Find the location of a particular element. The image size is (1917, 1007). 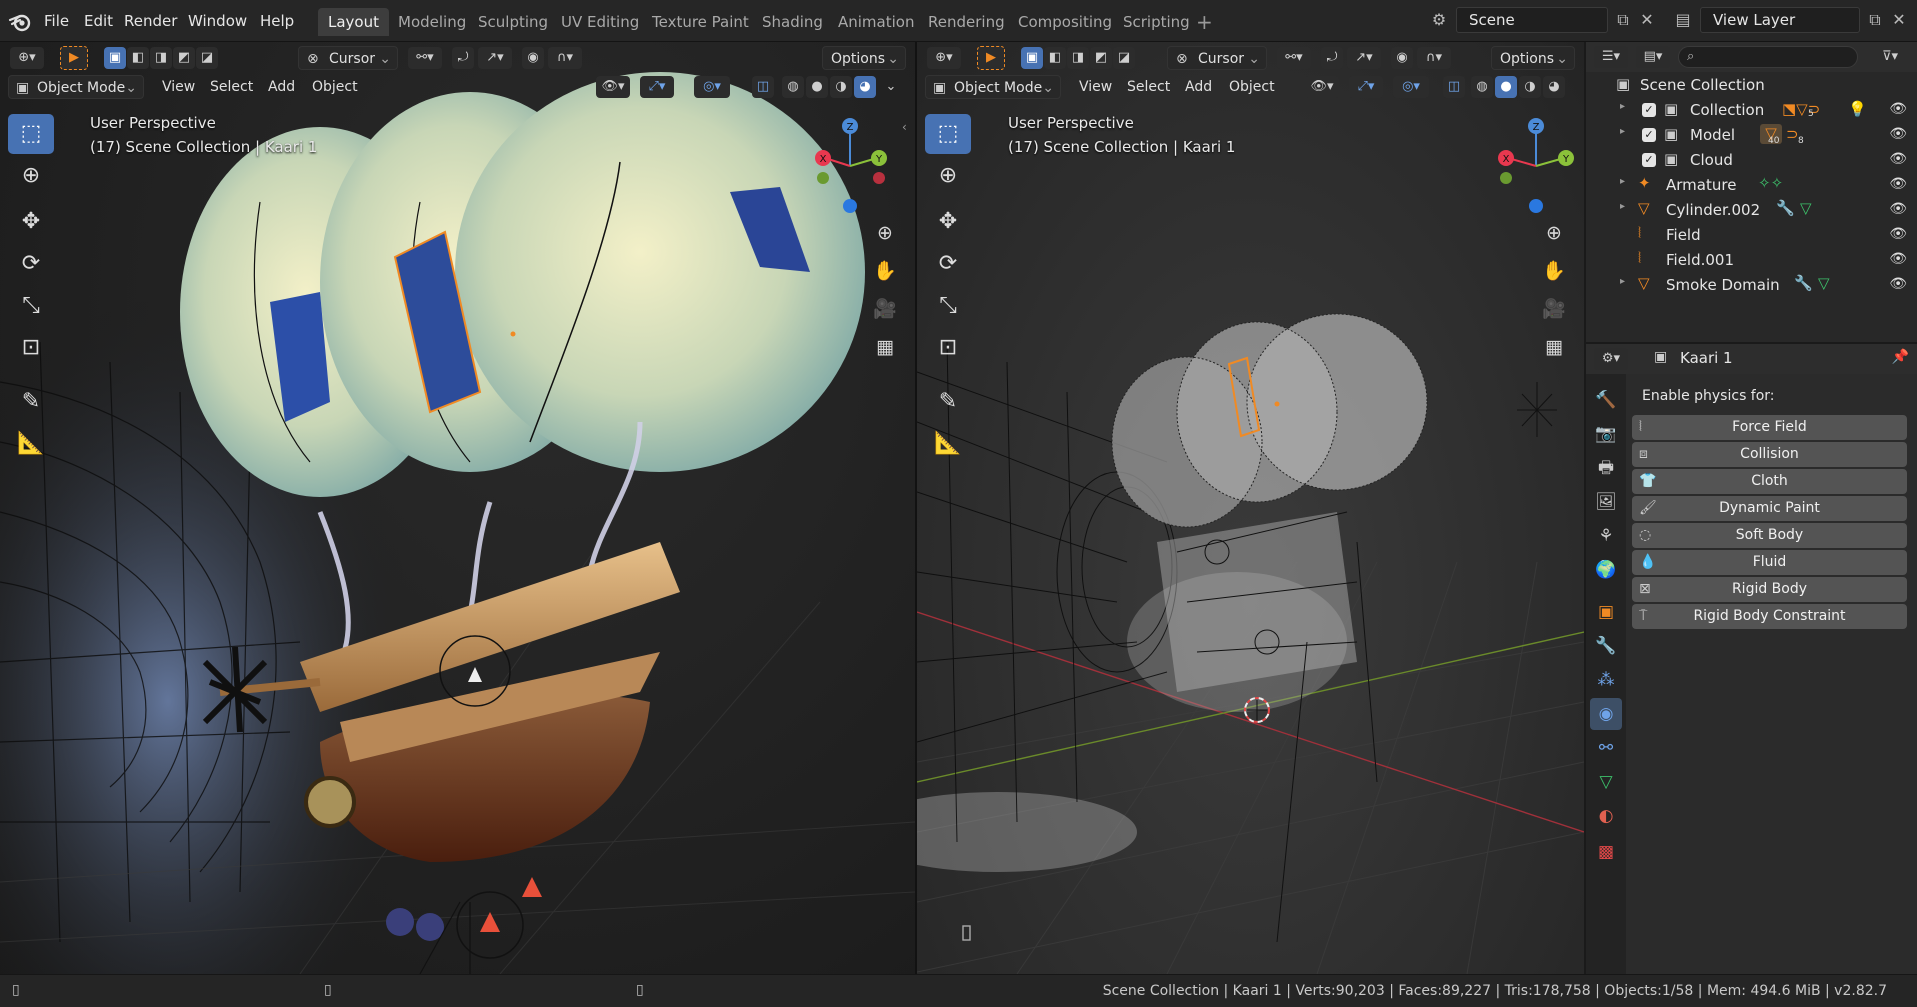

menu-window: Window is located at coordinates (217, 21).